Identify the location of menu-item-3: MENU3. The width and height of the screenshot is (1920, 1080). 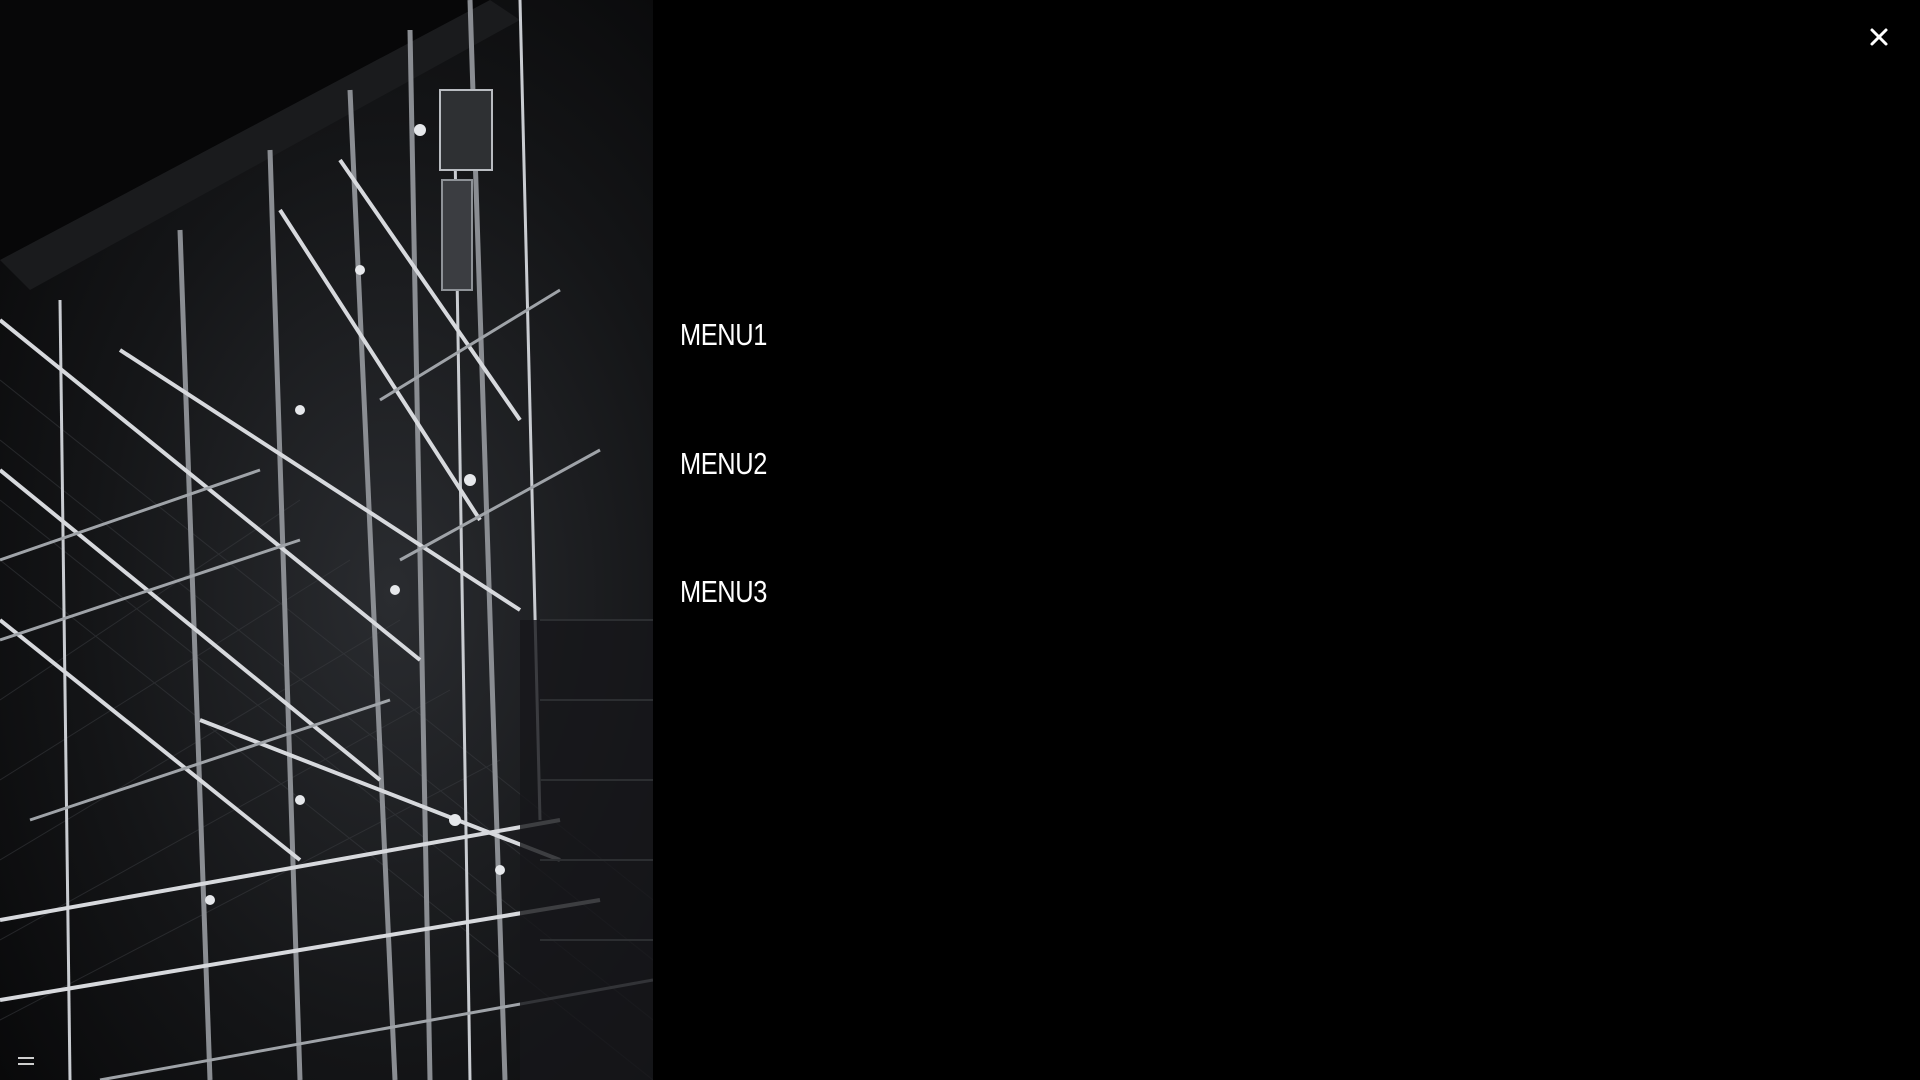
(733, 621).